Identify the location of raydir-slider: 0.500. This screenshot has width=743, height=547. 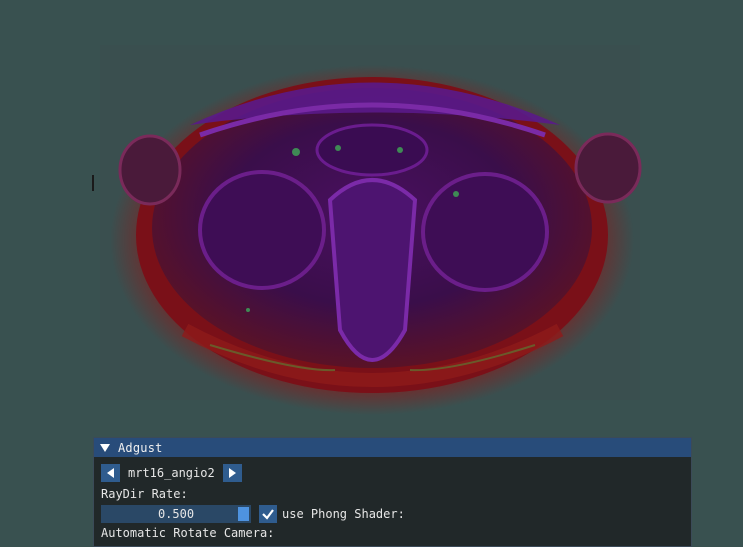
(176, 514).